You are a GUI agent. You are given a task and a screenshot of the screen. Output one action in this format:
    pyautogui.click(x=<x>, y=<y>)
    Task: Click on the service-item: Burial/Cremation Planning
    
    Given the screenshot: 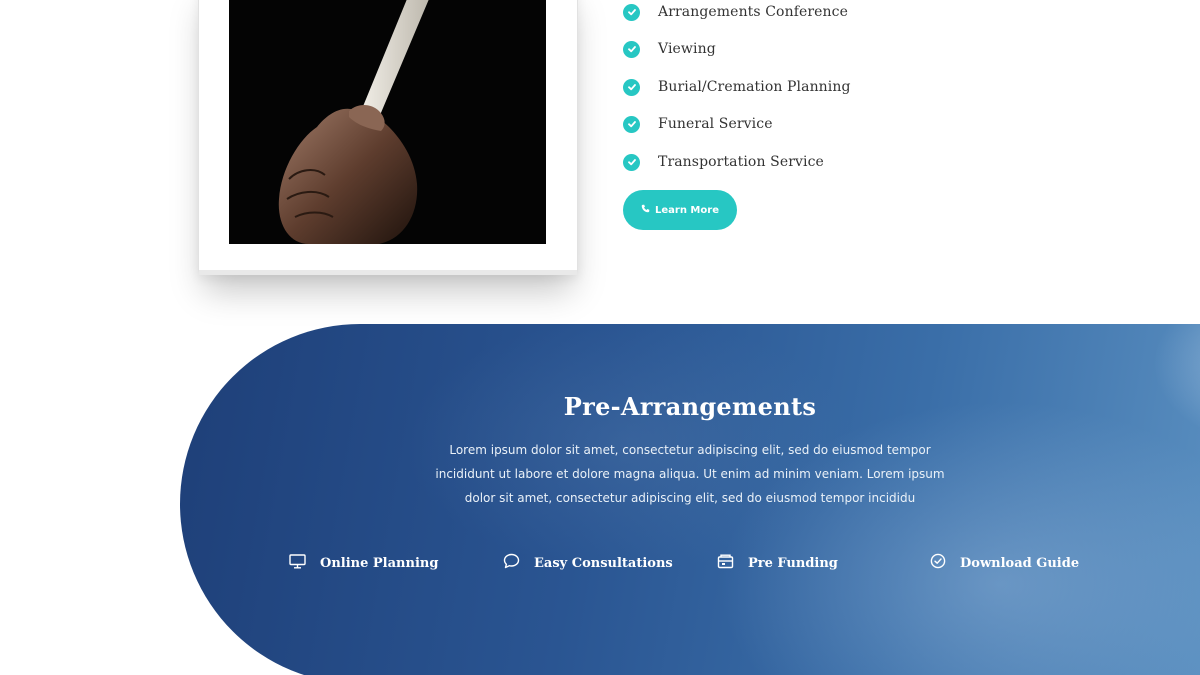 What is the action you would take?
    pyautogui.click(x=793, y=87)
    